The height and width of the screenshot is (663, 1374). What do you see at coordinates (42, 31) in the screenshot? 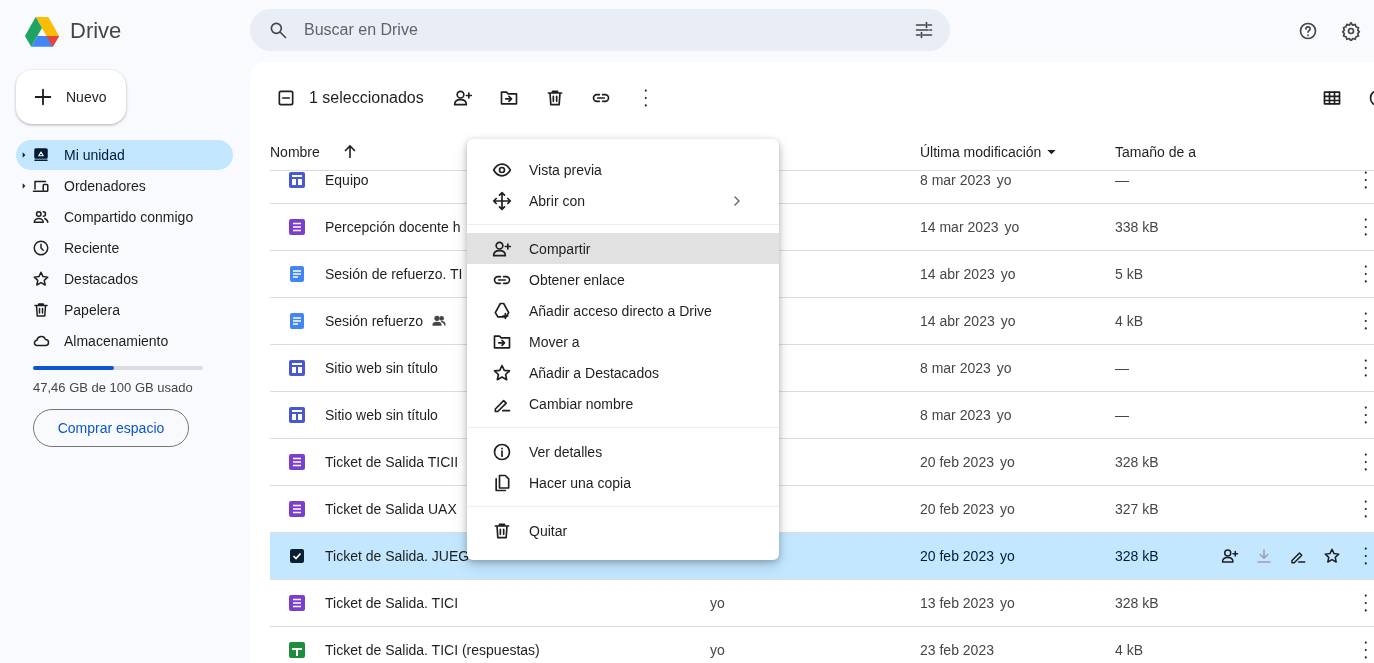
I see `drive-logo-icon` at bounding box center [42, 31].